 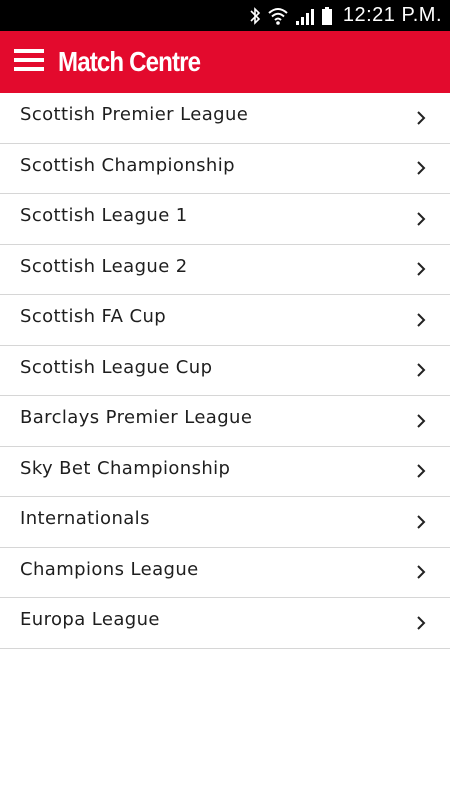 I want to click on list-item-label: Internationals, so click(x=85, y=519).